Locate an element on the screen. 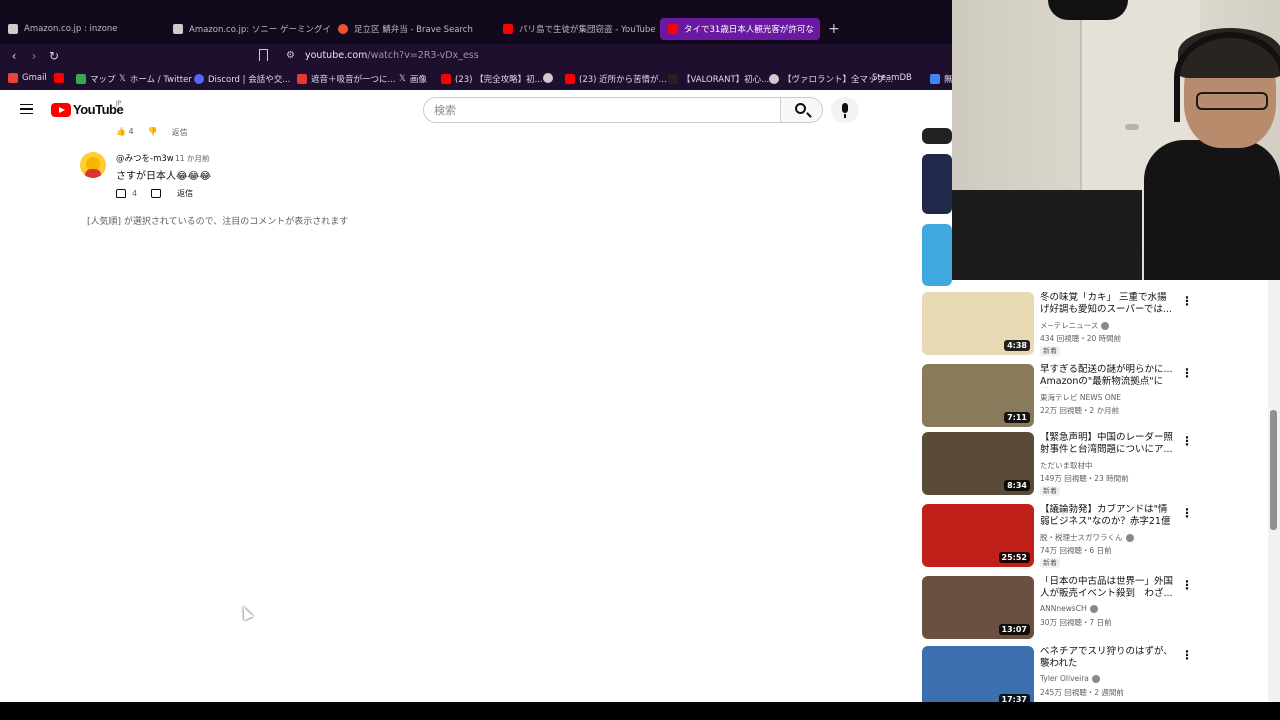 Image resolution: width=1280 pixels, height=720 pixels. comment-time: 11 か月前 is located at coordinates (192, 158).